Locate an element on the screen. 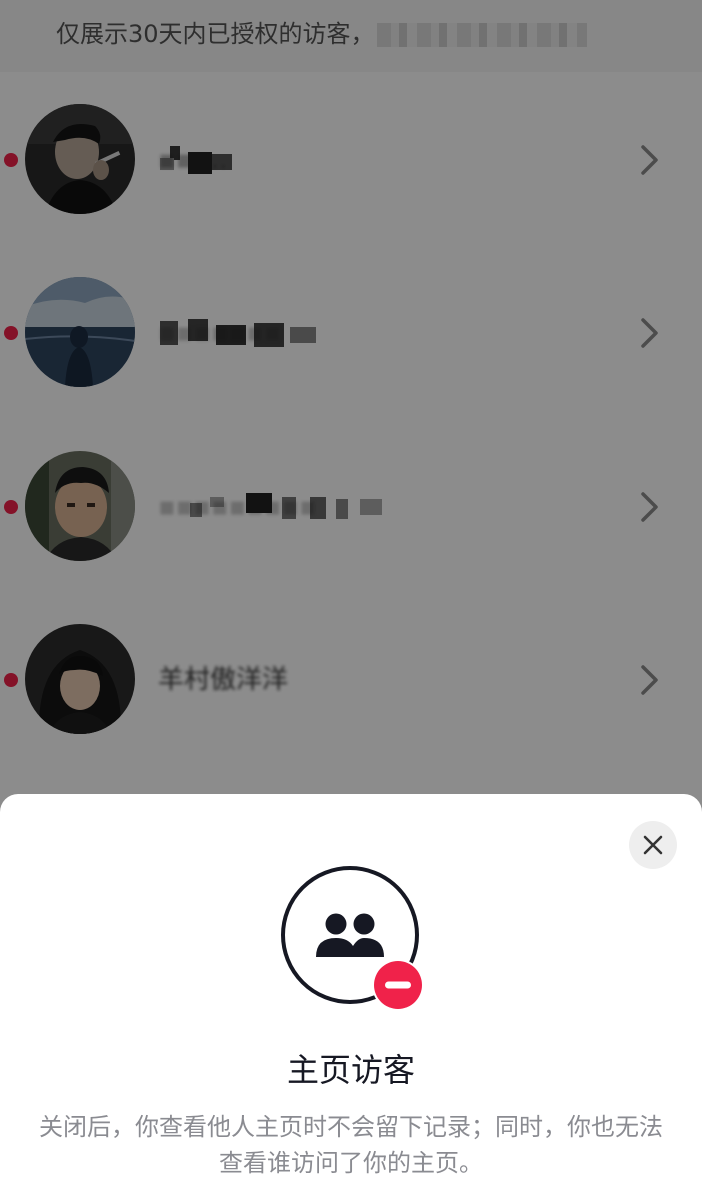  sheet-title: 主页访客 is located at coordinates (350, 1070).